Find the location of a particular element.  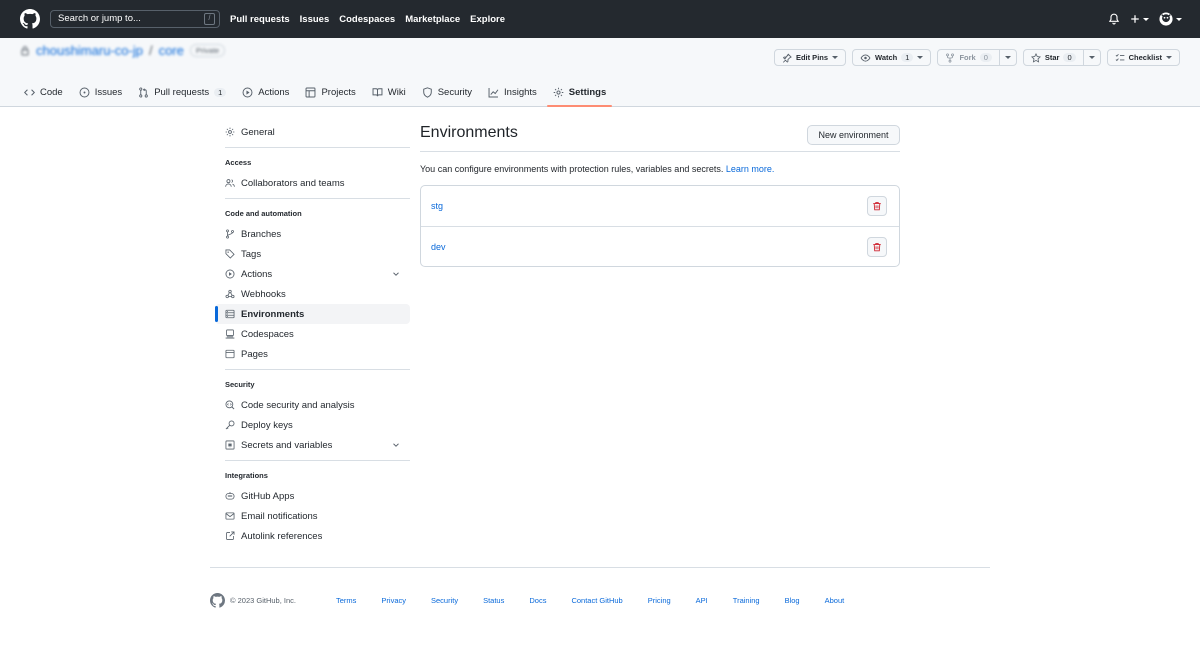

global-nav-explore: Explore is located at coordinates (487, 19).